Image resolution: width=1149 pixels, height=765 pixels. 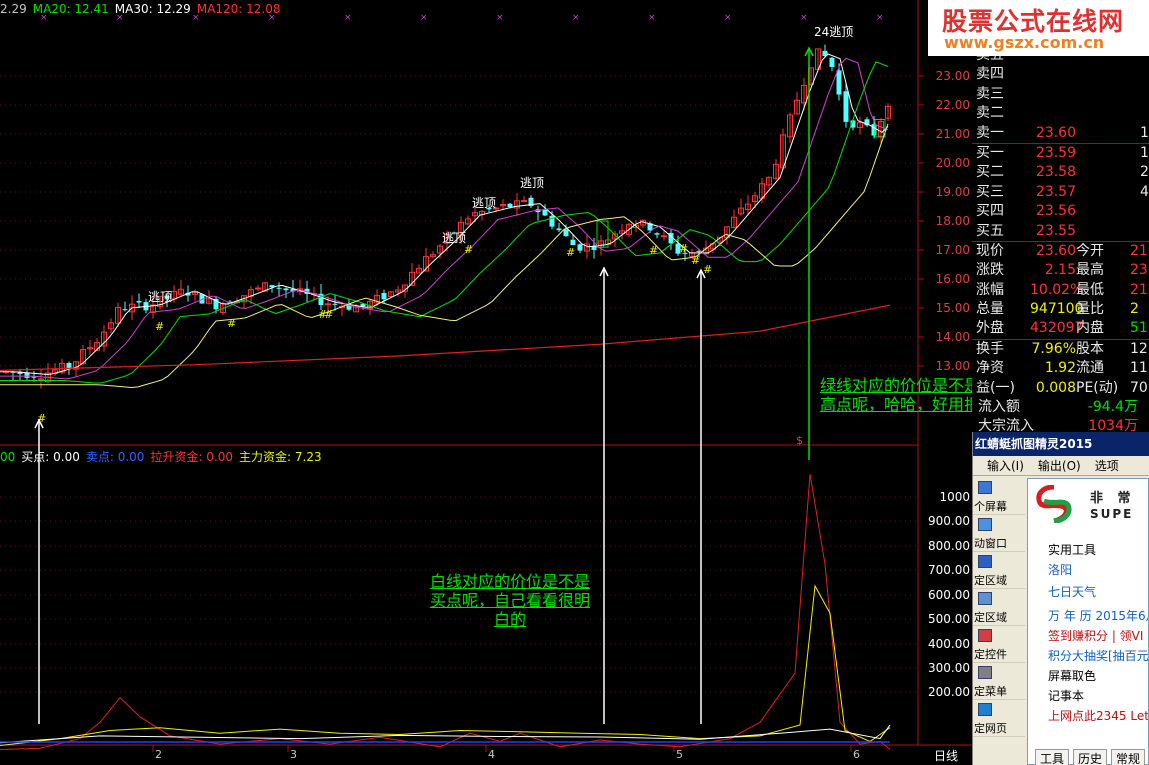 I want to click on bottom-tab: 常规, so click(x=1128, y=757).